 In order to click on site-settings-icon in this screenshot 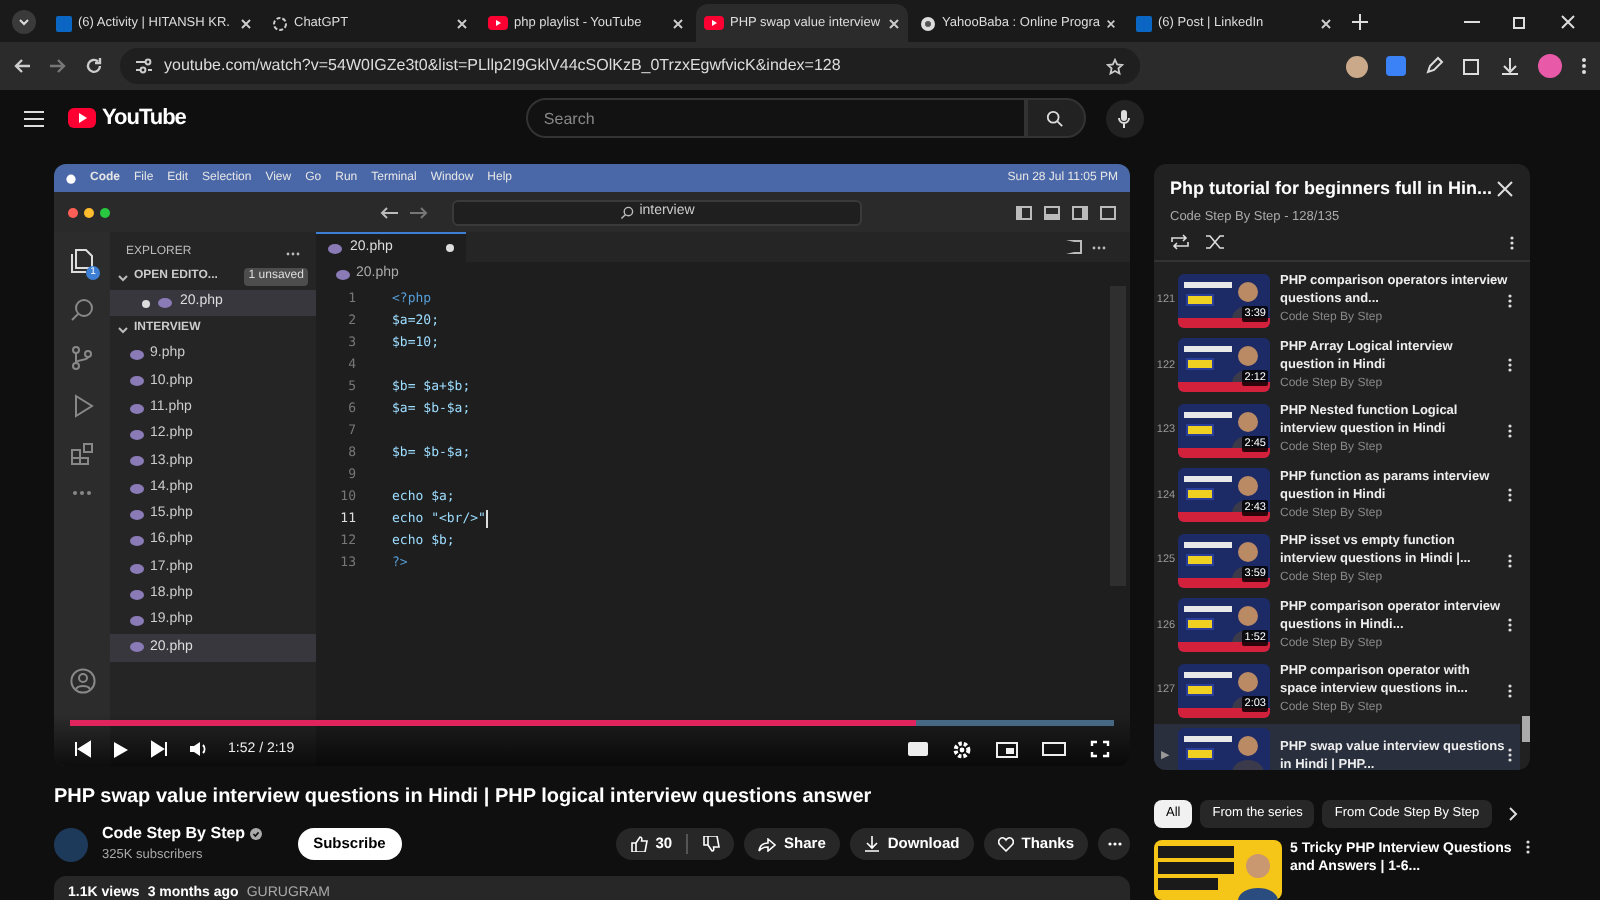, I will do `click(144, 66)`.